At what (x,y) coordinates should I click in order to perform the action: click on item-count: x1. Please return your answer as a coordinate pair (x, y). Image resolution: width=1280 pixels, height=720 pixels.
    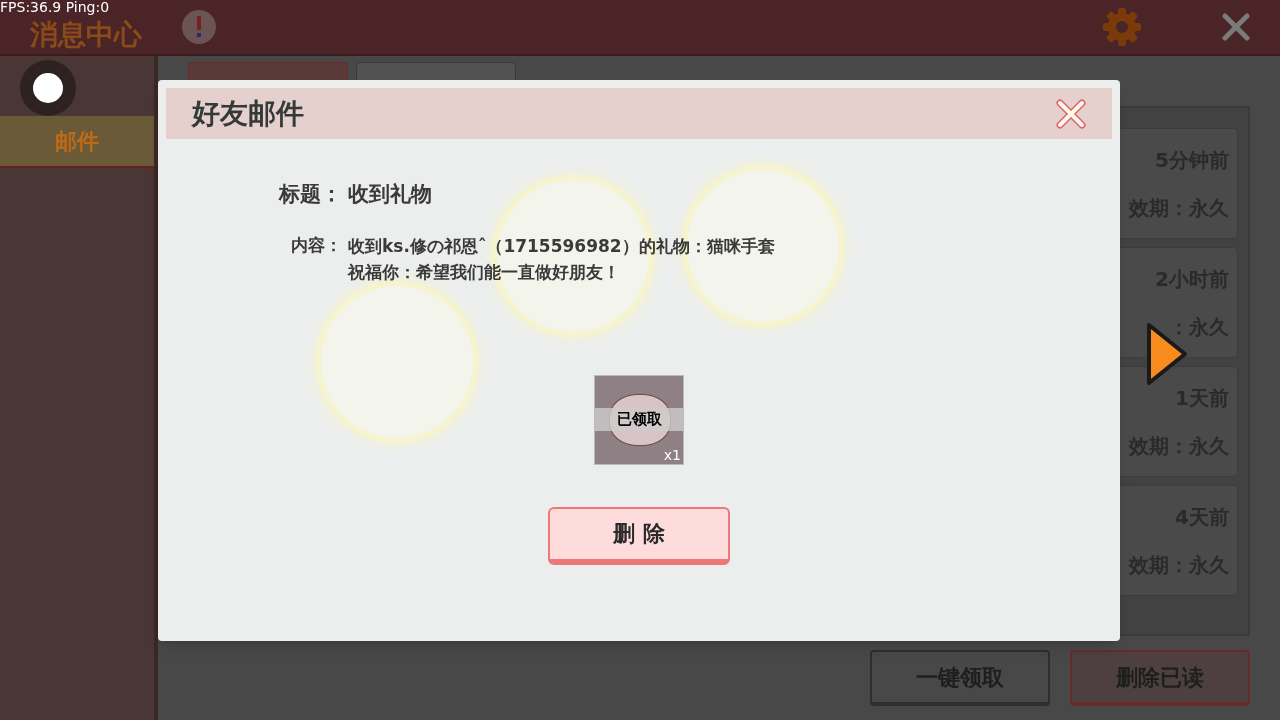
    Looking at the image, I should click on (672, 454).